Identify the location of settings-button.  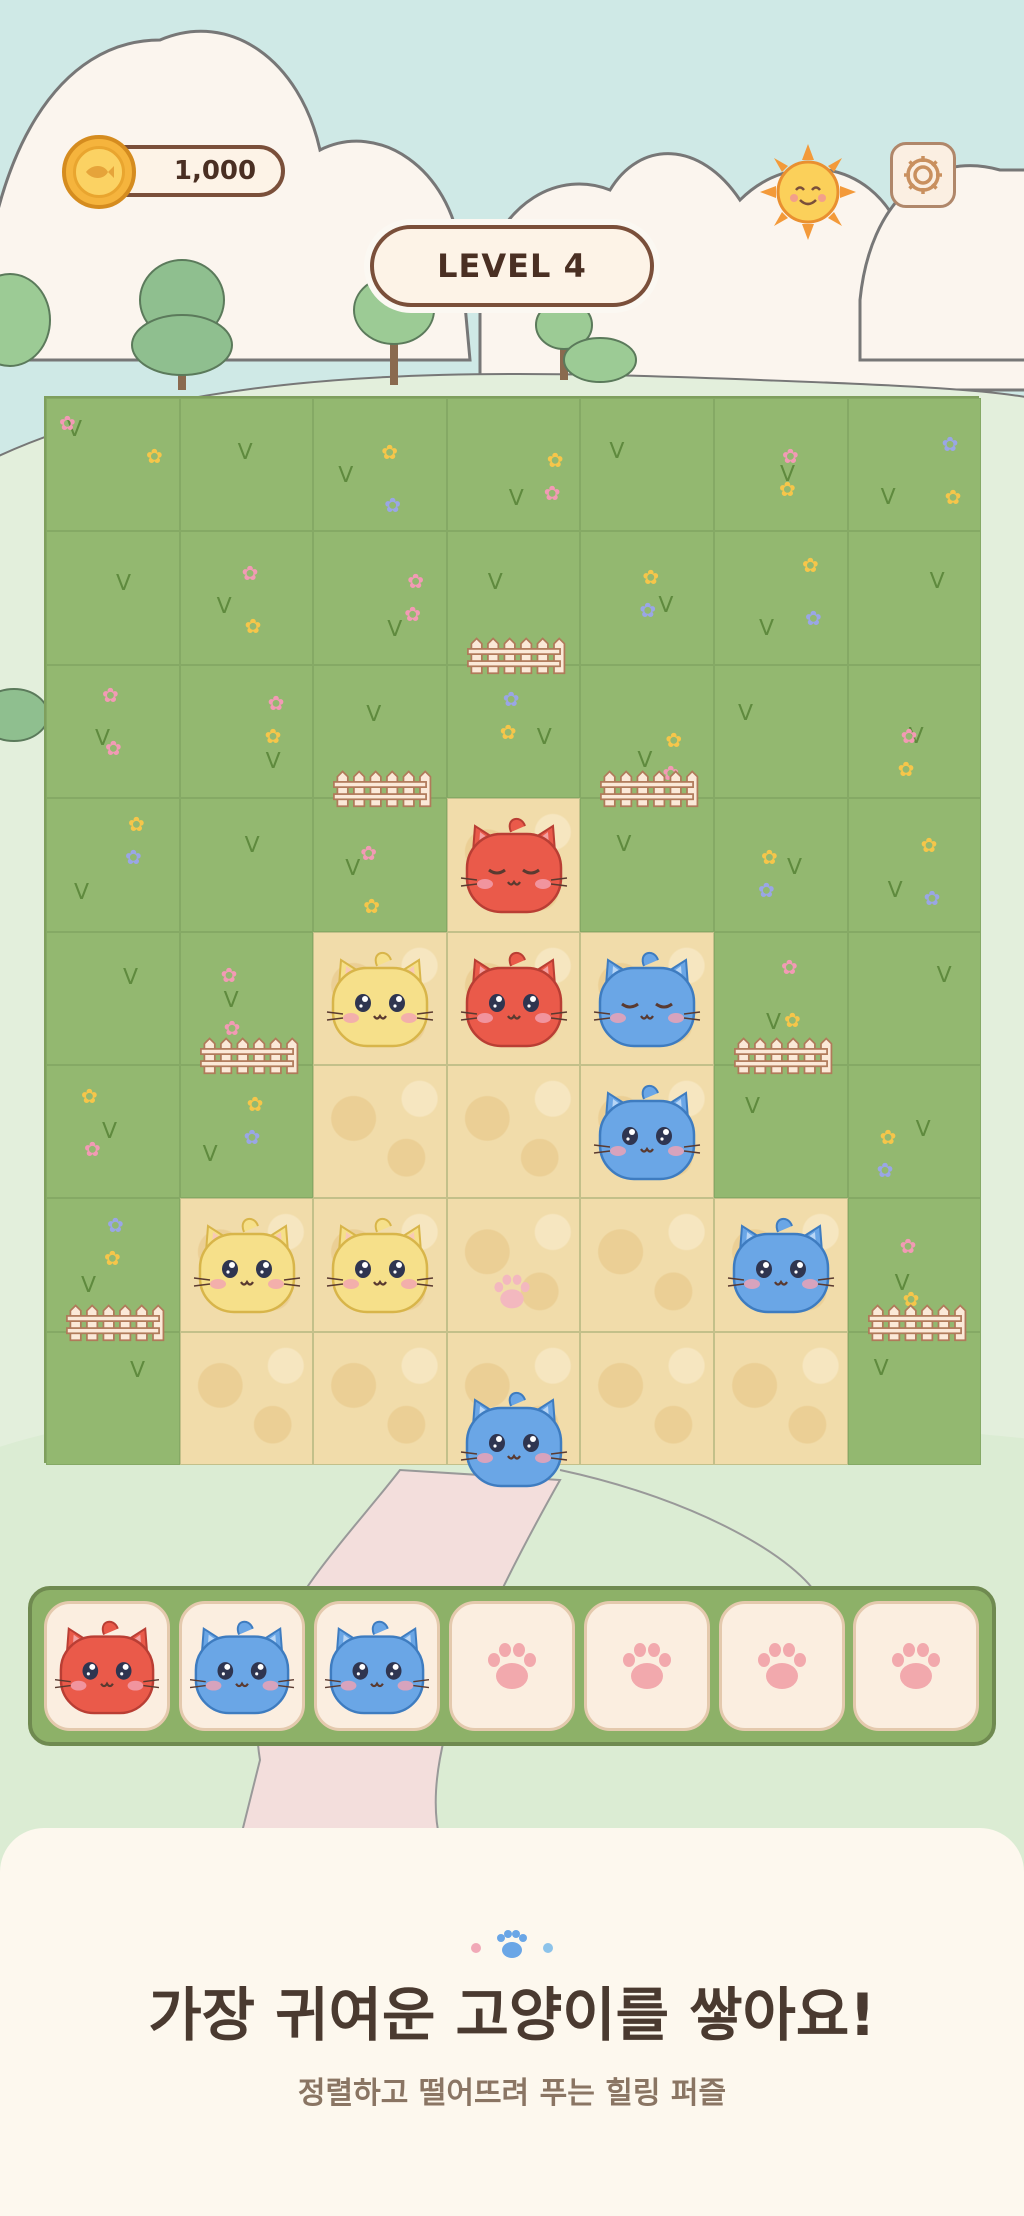
(923, 175).